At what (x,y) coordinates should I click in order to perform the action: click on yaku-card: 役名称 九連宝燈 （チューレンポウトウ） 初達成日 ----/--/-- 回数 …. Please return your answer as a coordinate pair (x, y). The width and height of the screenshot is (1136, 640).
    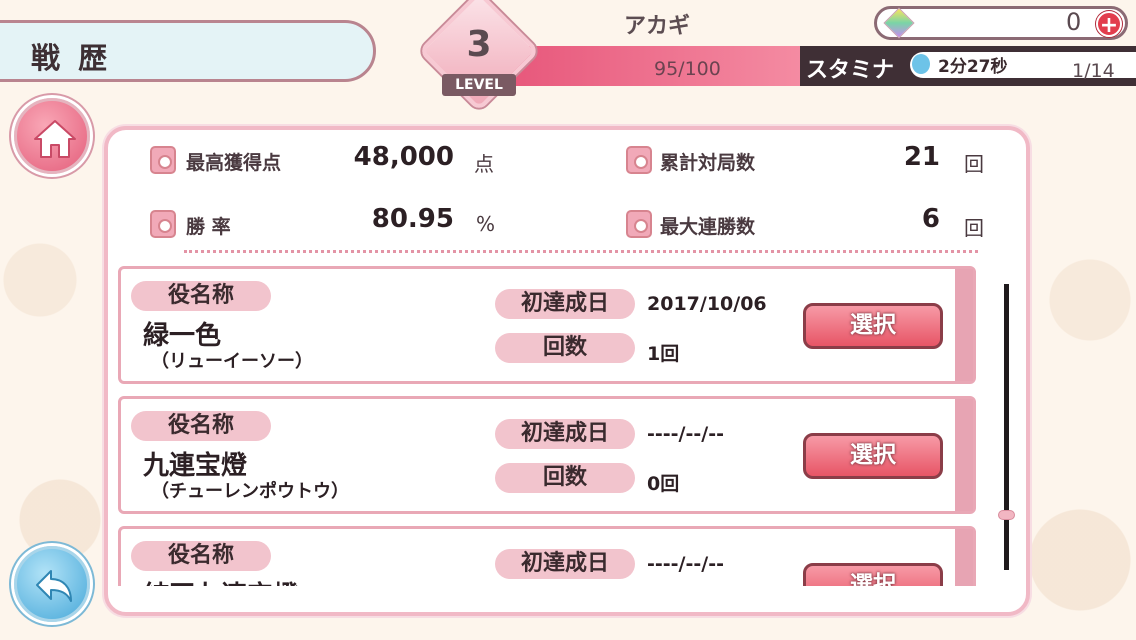
    Looking at the image, I should click on (547, 455).